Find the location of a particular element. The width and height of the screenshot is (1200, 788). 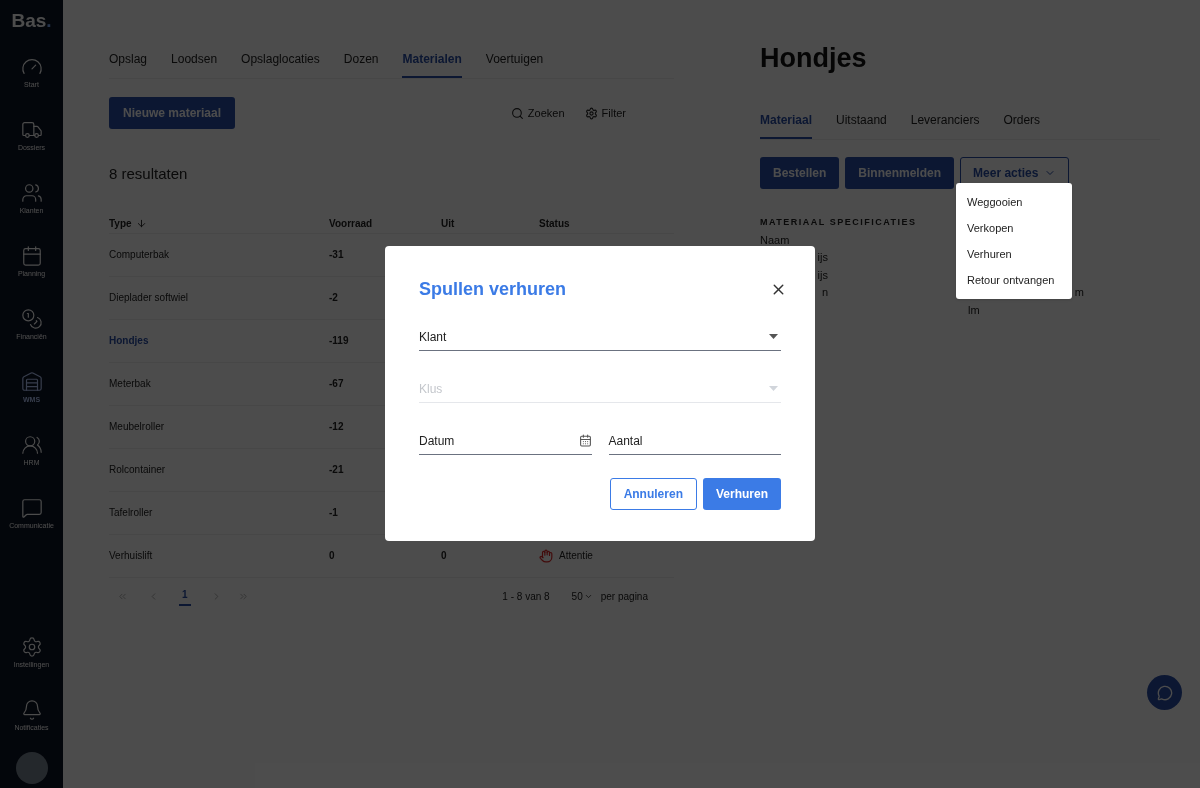

confirm-button: Verhuren is located at coordinates (741, 494).